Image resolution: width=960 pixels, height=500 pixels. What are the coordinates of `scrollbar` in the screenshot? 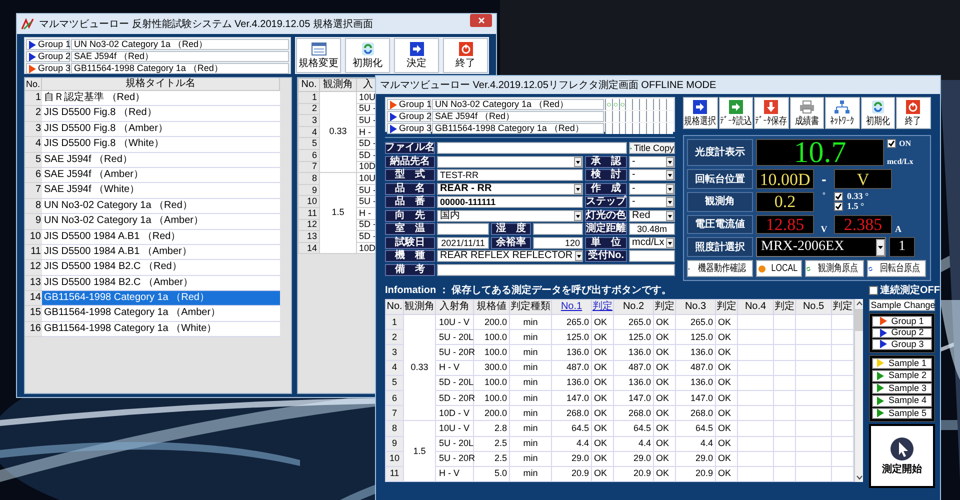 It's located at (858, 390).